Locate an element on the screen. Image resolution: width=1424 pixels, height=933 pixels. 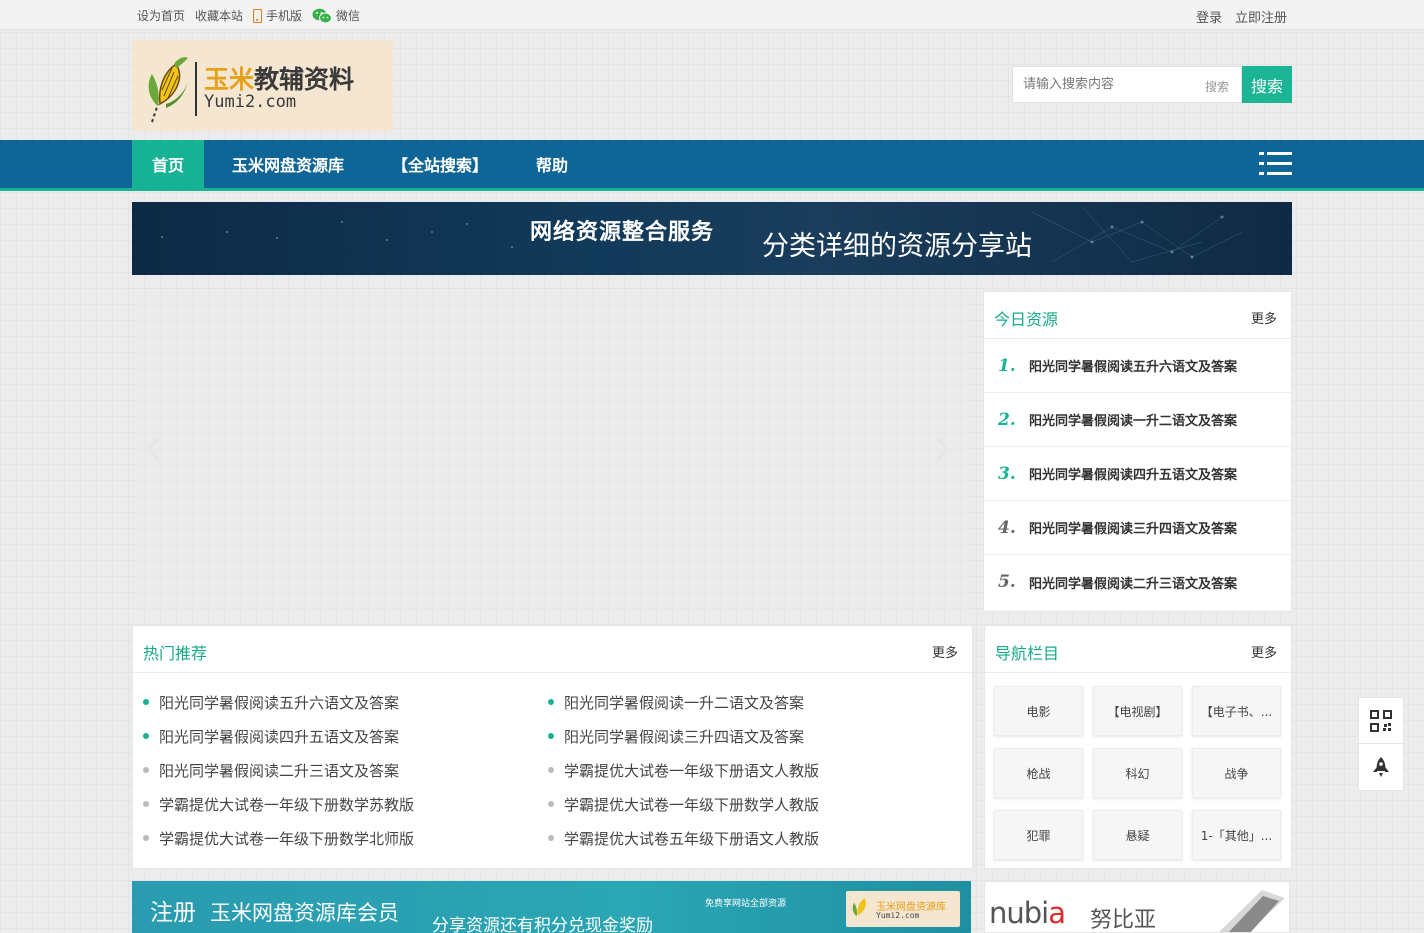
logo-divider is located at coordinates (196, 89).